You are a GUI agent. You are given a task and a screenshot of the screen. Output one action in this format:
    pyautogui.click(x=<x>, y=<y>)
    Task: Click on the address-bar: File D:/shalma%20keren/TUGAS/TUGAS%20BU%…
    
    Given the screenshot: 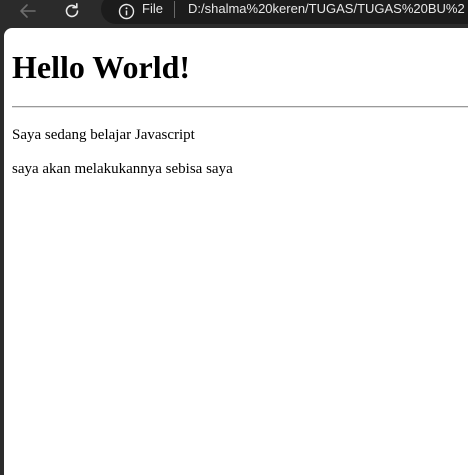 What is the action you would take?
    pyautogui.click(x=284, y=12)
    